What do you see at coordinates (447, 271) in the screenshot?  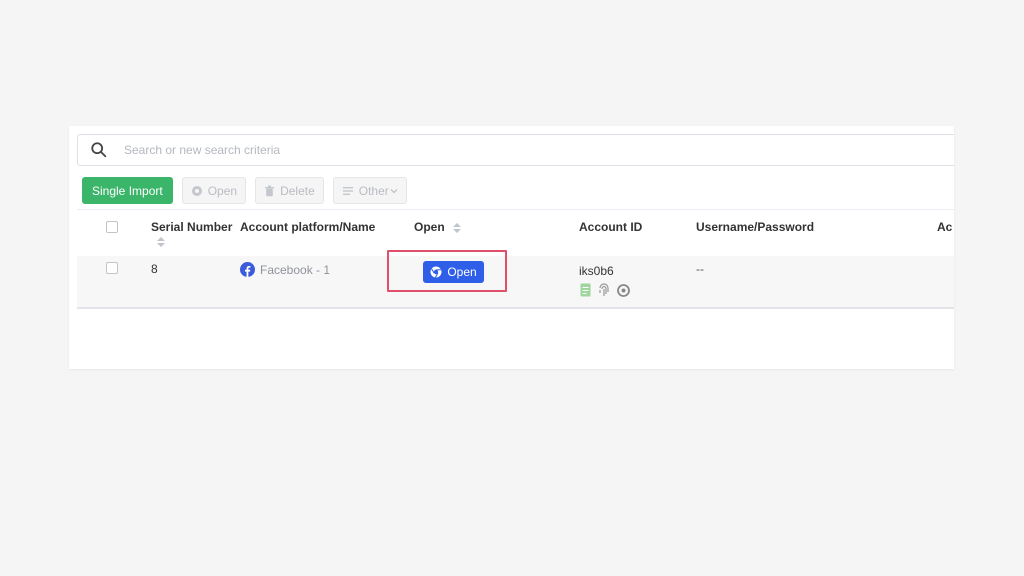 I see `highlight-box` at bounding box center [447, 271].